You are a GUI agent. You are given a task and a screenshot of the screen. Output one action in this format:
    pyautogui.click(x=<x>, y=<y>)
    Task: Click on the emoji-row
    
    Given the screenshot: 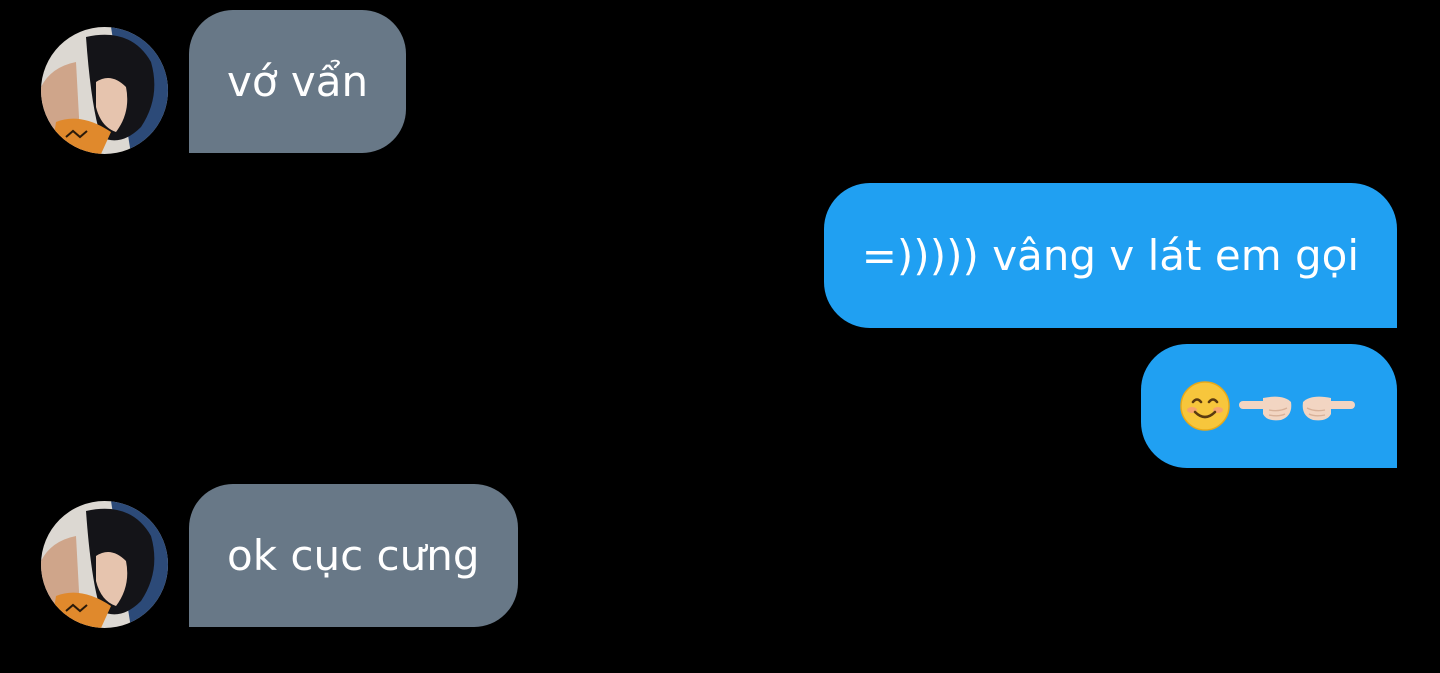 What is the action you would take?
    pyautogui.click(x=1269, y=406)
    